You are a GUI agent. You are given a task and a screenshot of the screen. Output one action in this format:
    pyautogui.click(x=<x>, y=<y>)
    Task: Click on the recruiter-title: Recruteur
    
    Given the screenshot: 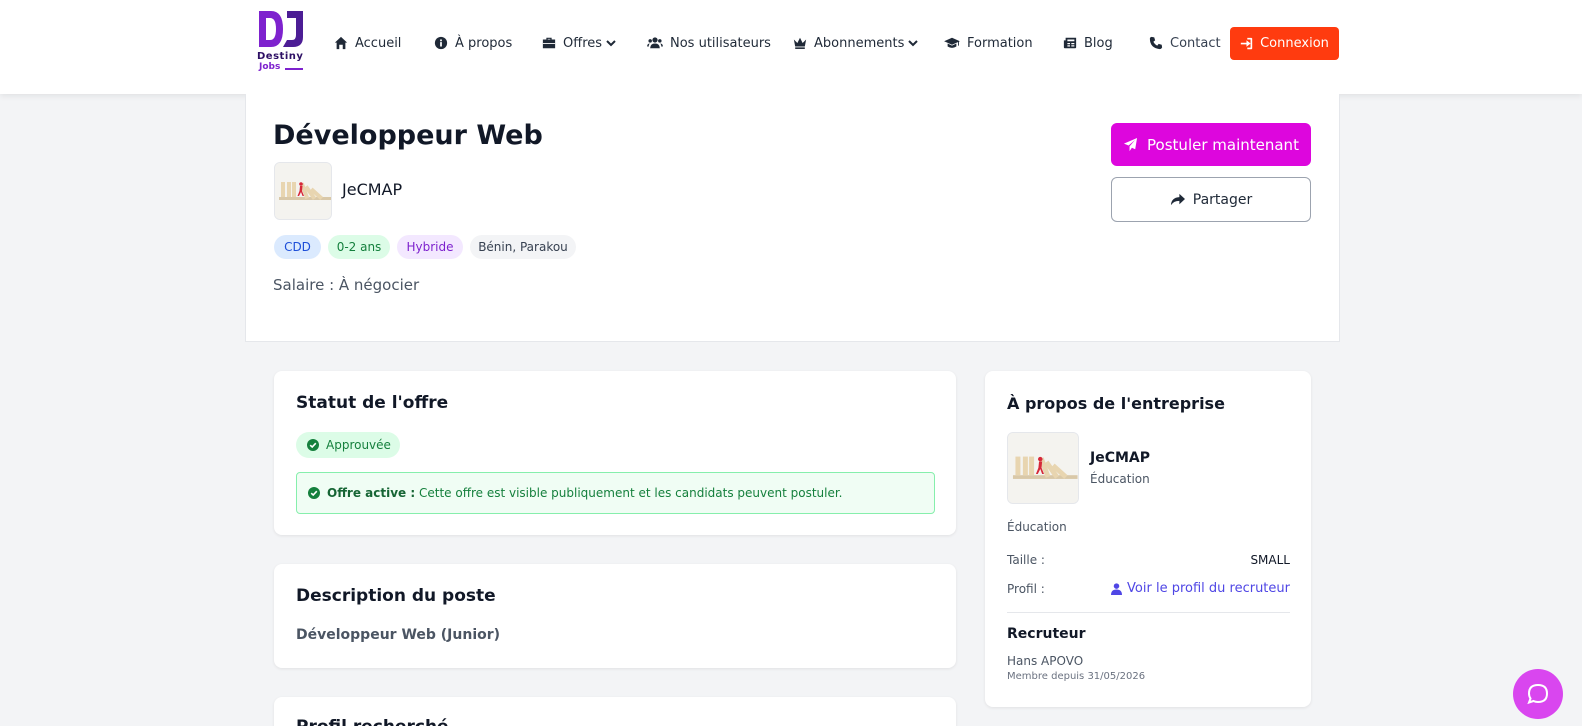 What is the action you would take?
    pyautogui.click(x=1046, y=634)
    